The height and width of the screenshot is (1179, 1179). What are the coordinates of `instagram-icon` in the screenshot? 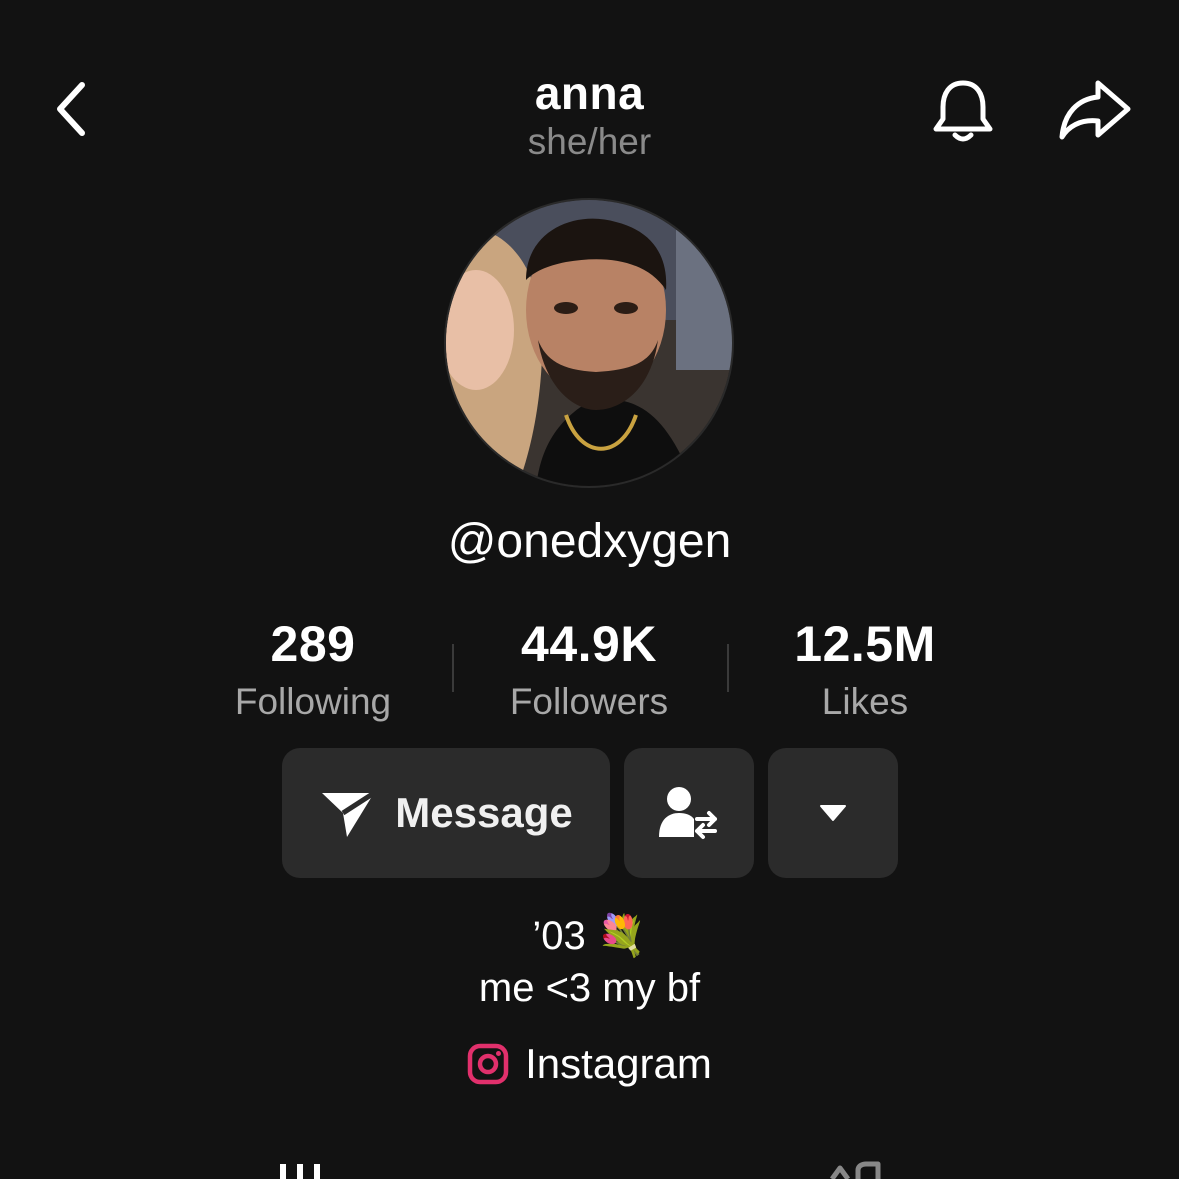 It's located at (488, 1064).